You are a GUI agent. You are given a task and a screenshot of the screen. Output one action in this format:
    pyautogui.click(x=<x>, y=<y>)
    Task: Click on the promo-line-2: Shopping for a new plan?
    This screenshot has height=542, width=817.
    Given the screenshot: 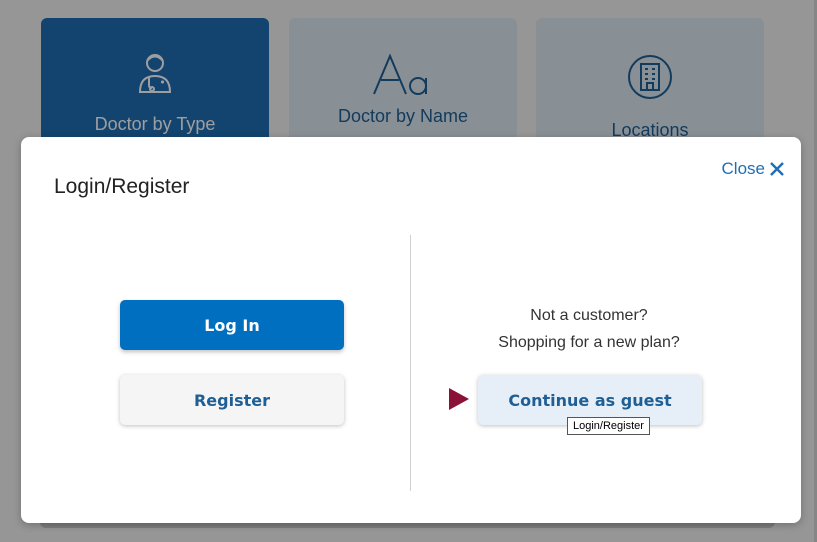 What is the action you would take?
    pyautogui.click(x=589, y=342)
    